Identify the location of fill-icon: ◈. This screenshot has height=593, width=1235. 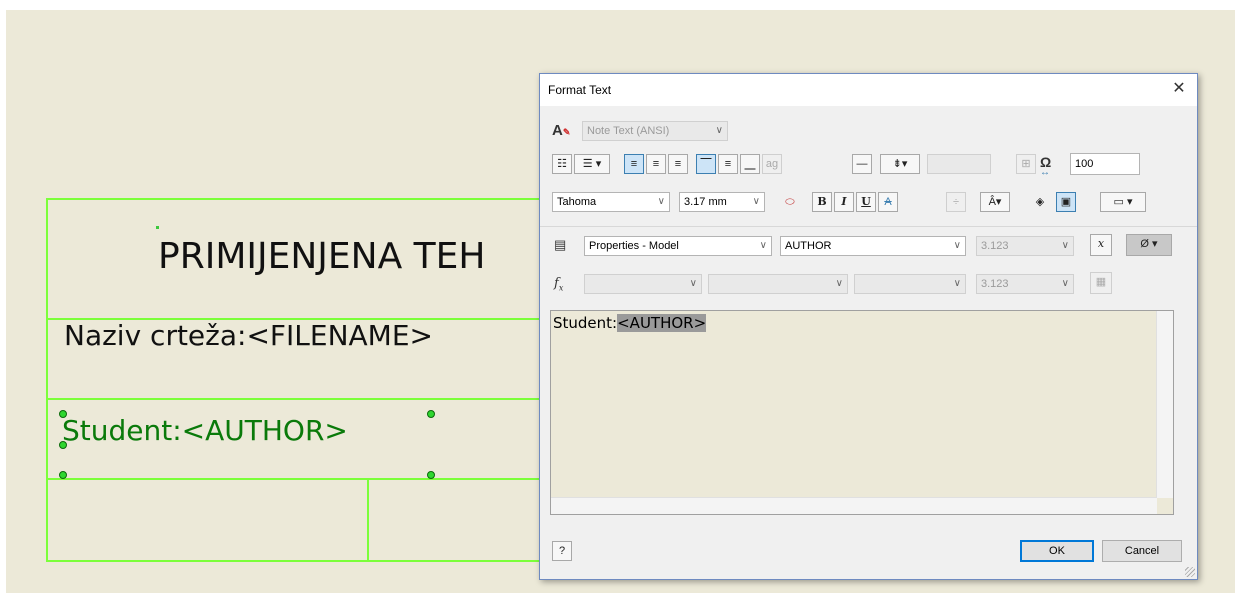
(1040, 202).